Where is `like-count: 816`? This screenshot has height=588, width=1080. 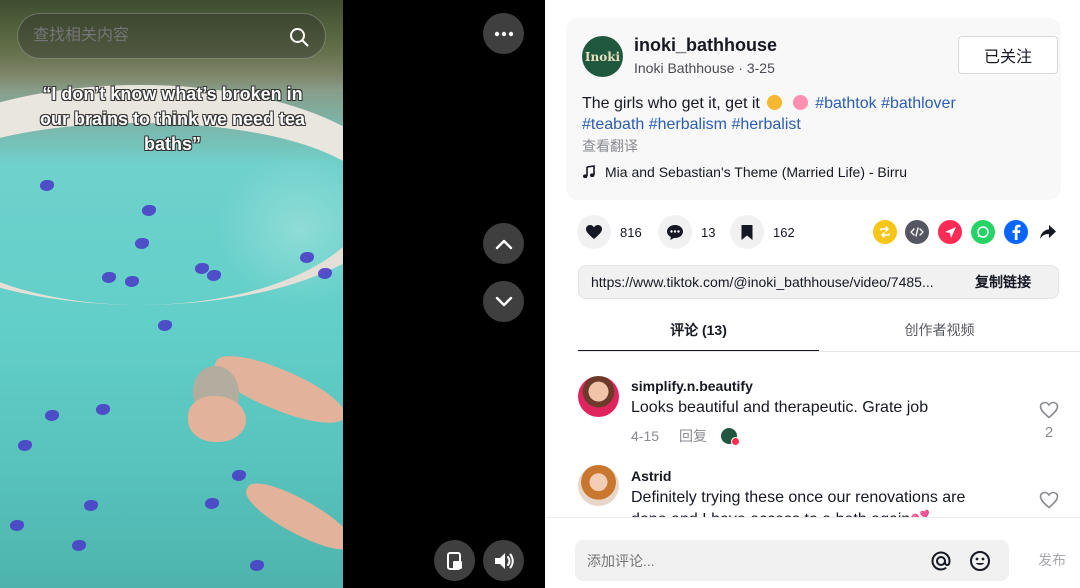 like-count: 816 is located at coordinates (631, 232).